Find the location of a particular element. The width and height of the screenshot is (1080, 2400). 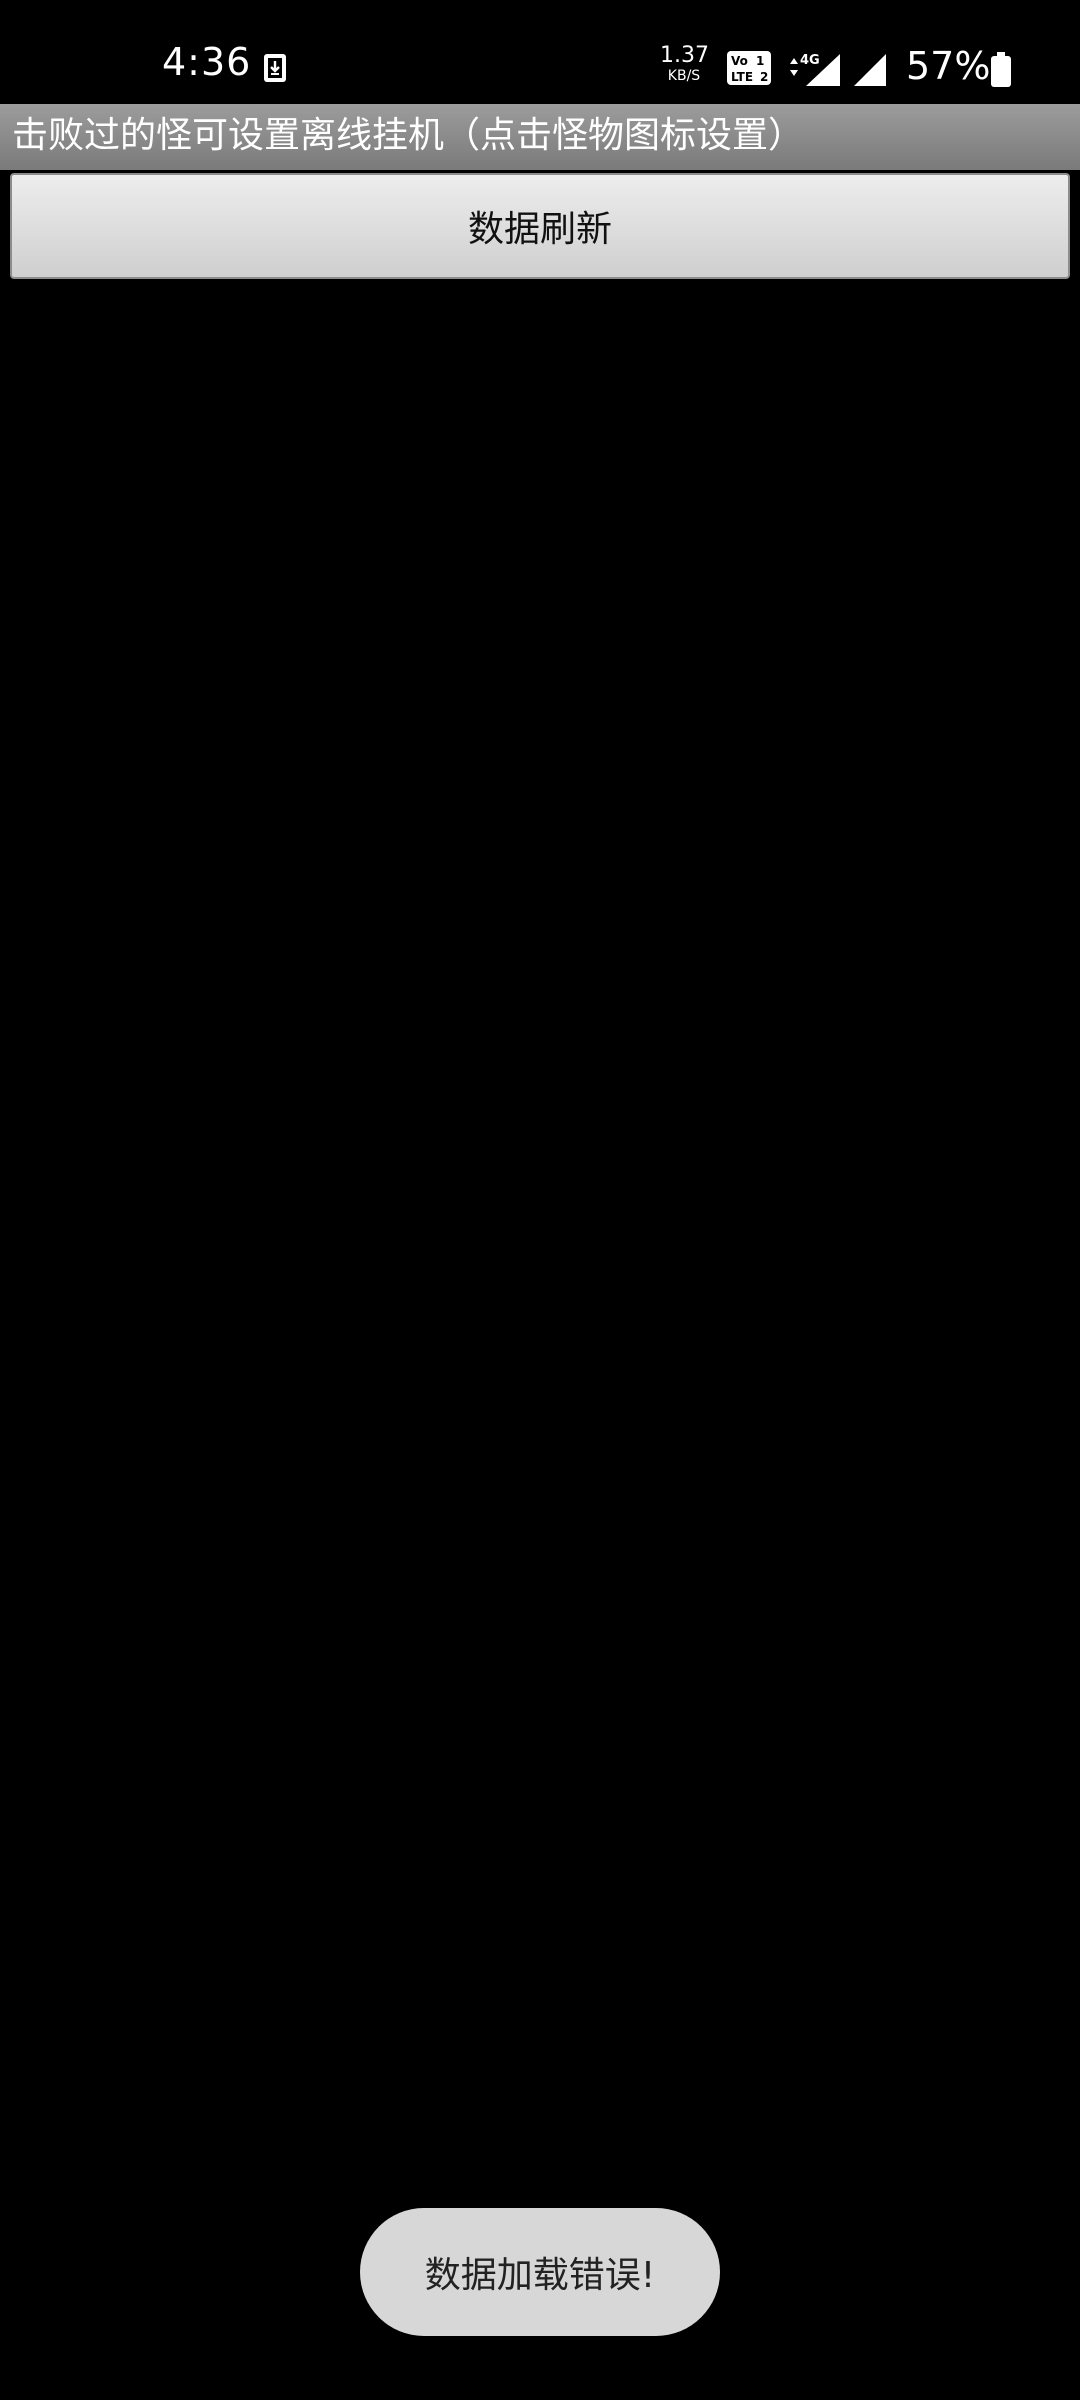

page-title: 击败过的怪可设置离线挂机（点击怪物图标设置） is located at coordinates (408, 135).